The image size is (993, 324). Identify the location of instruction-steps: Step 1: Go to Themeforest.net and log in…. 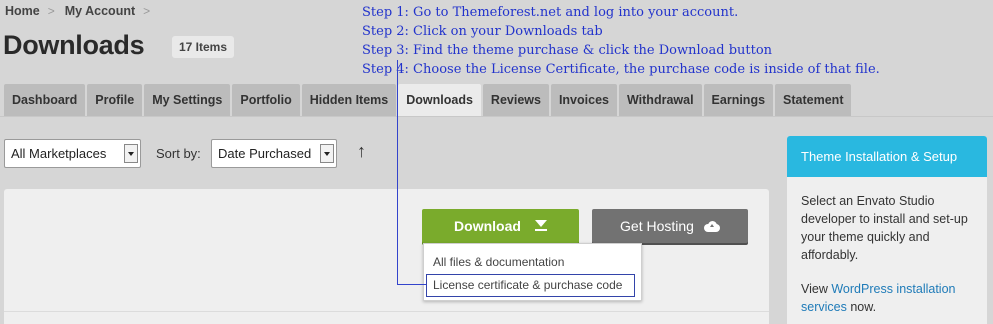
(621, 41).